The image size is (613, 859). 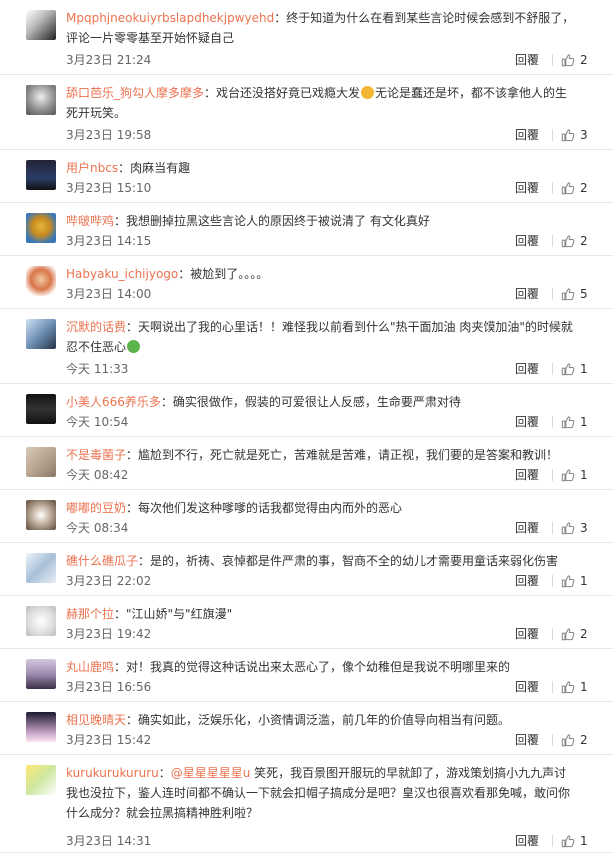 I want to click on username-link: 礁什么礁瓜子, so click(x=102, y=561).